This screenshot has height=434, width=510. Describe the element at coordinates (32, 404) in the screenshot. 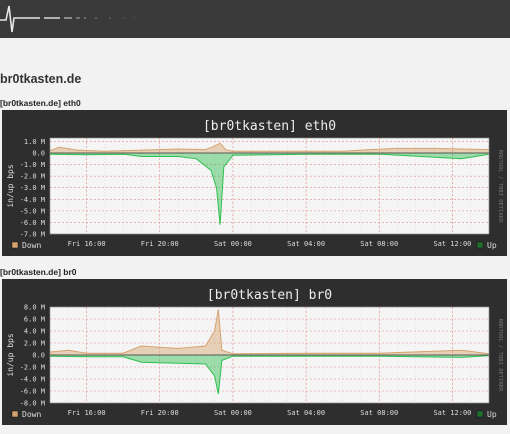

I see `y-tick-label: -8.0 M` at that location.